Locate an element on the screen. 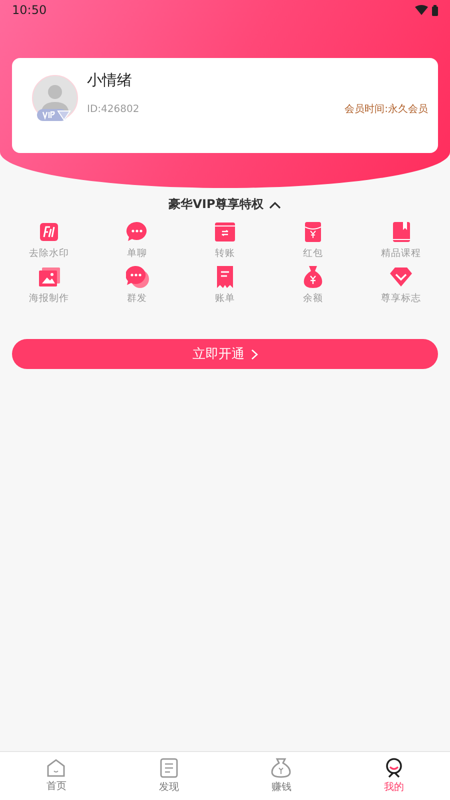  watermark-icon is located at coordinates (49, 232).